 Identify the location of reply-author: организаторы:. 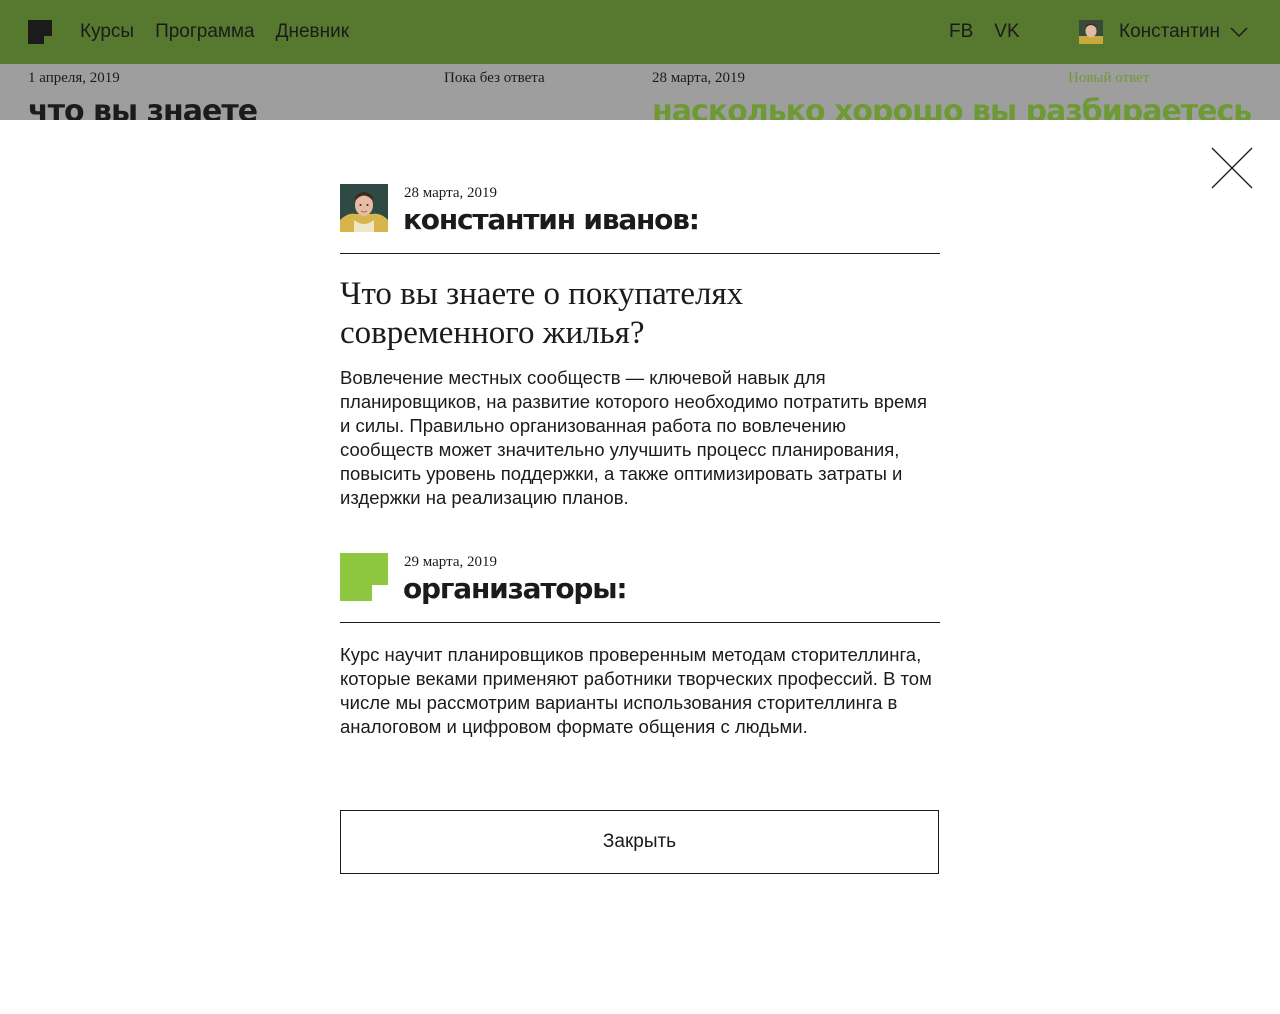
(515, 588).